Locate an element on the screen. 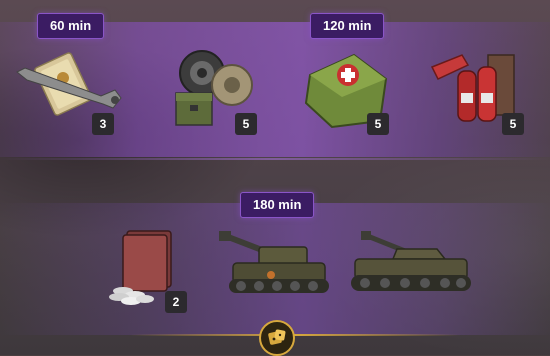 The width and height of the screenshot is (550, 356). repair-kit-item is located at coordinates (70, 85).